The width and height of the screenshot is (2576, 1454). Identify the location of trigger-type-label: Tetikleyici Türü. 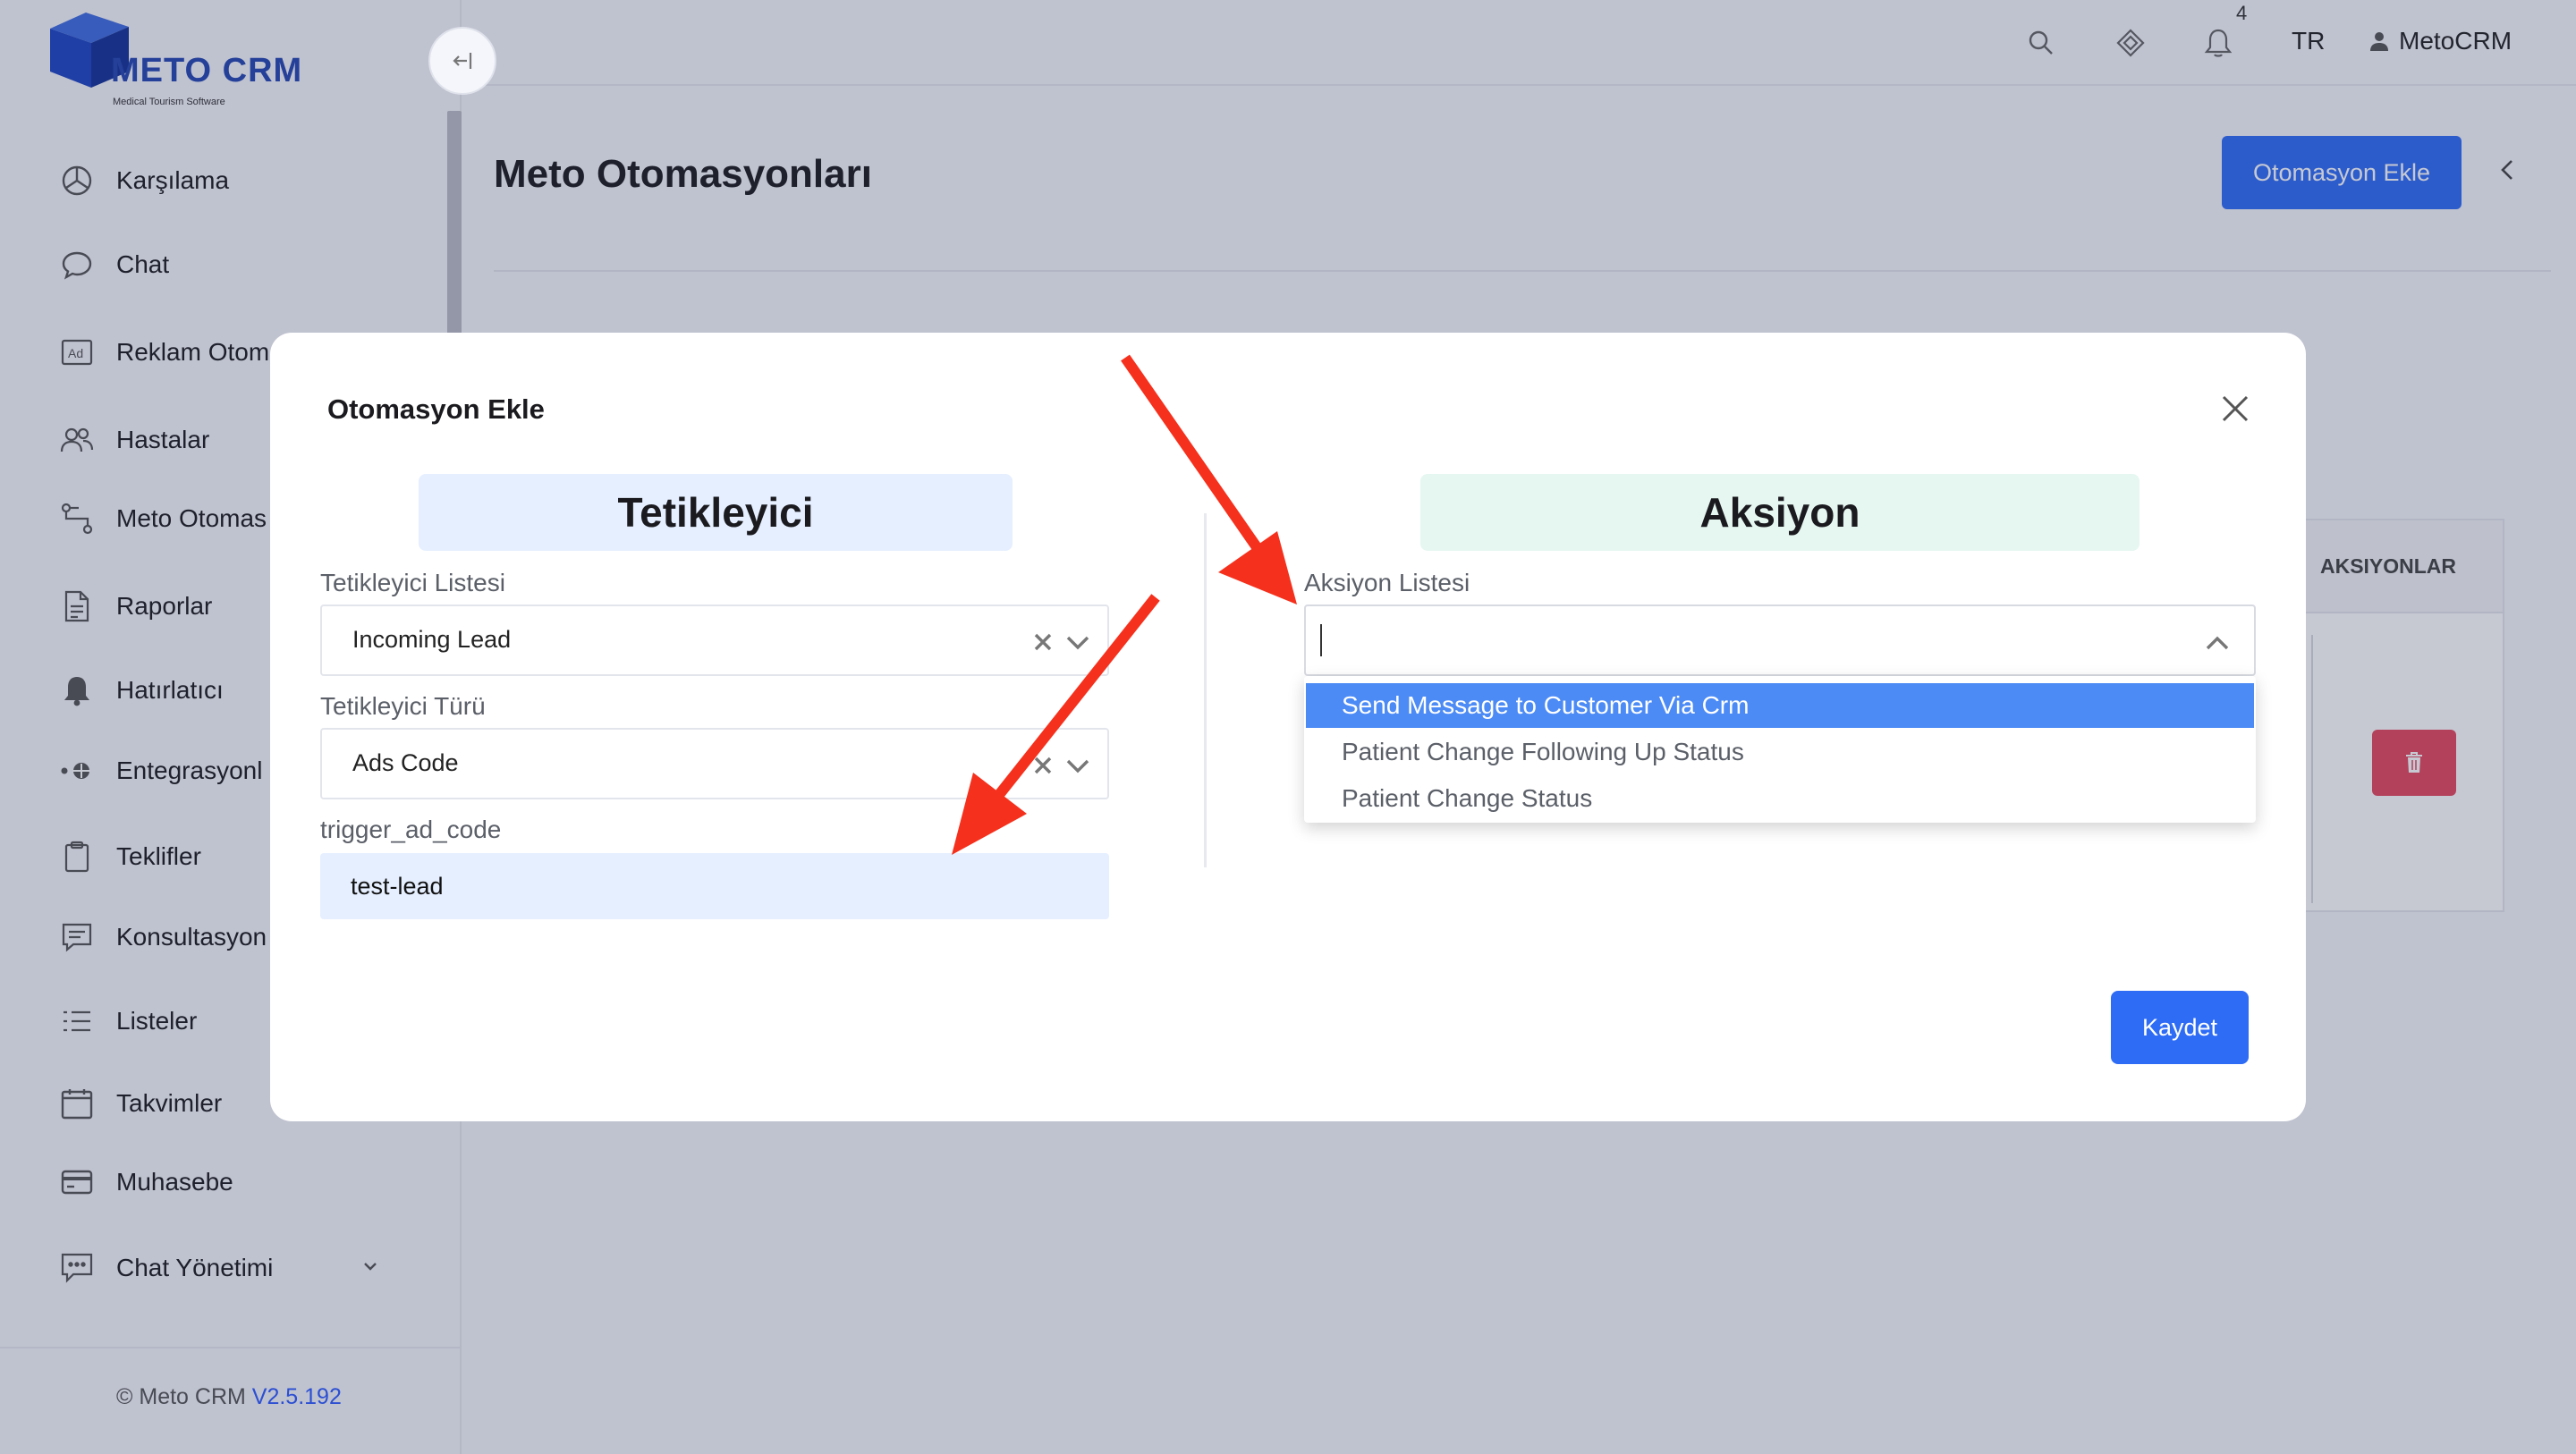
(403, 706).